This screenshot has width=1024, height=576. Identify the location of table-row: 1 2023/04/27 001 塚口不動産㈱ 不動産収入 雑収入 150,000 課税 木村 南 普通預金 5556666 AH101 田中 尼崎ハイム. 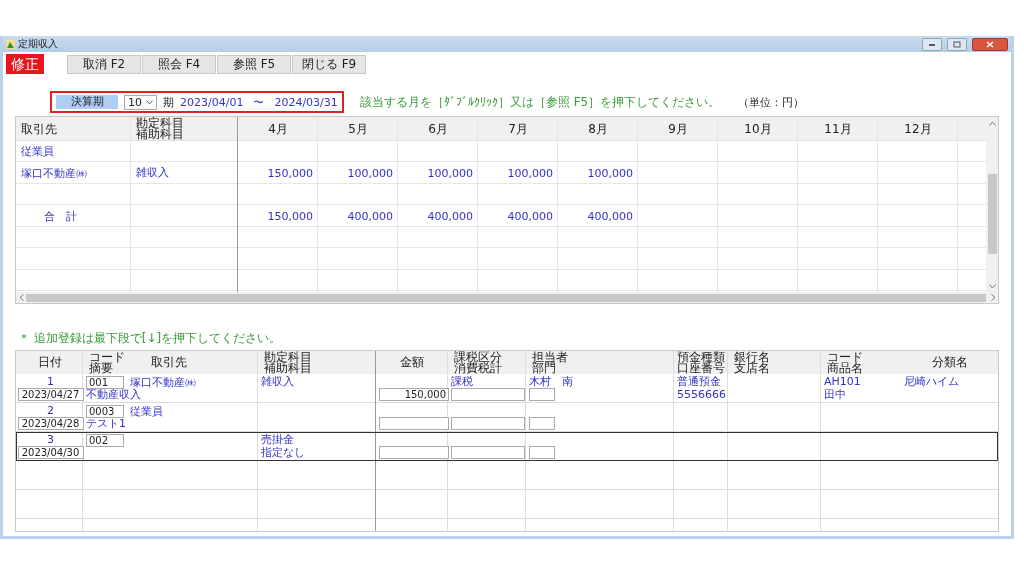
(507, 388).